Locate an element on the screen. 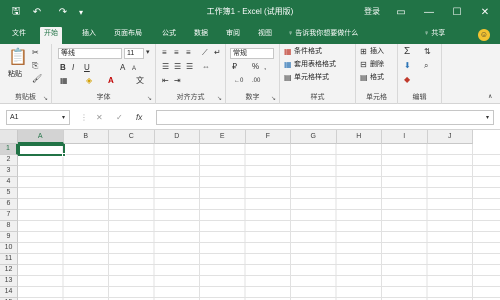 This screenshot has height=300, width=500. font-size-select: 11 is located at coordinates (134, 53).